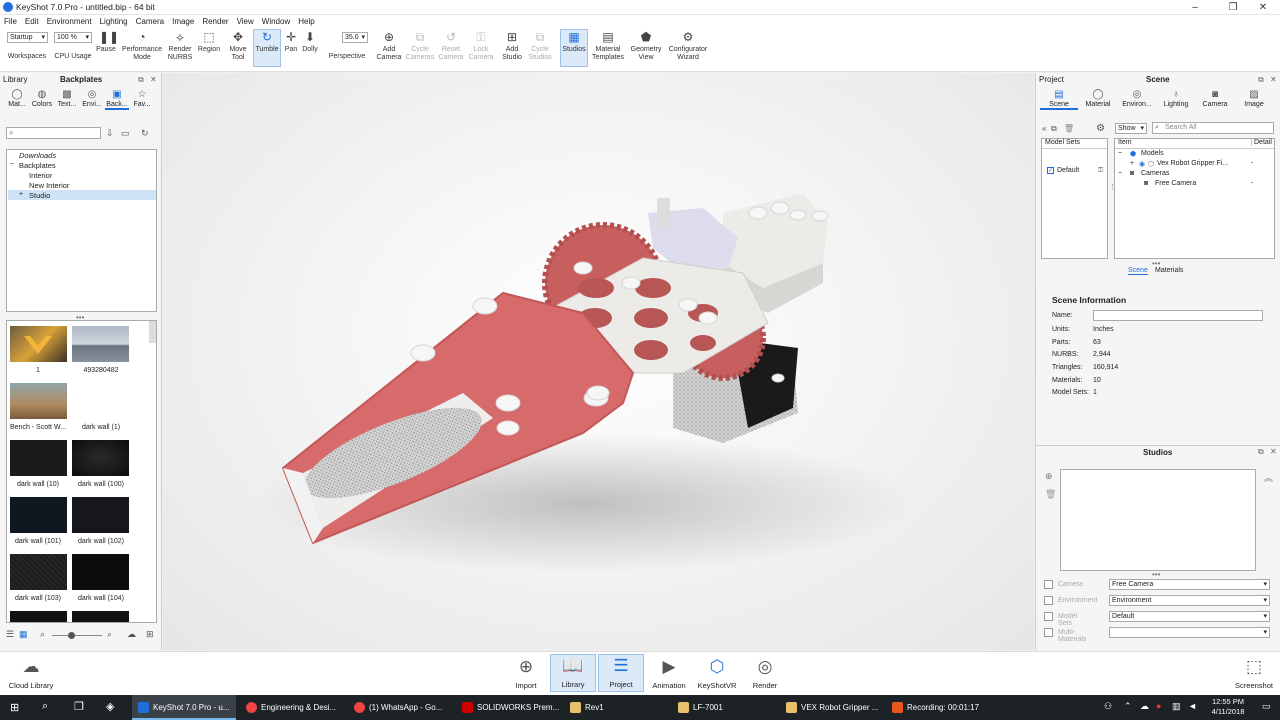 This screenshot has width=1280, height=720. What do you see at coordinates (1261, 80) in the screenshot?
I see `undock-icon: ⧉` at bounding box center [1261, 80].